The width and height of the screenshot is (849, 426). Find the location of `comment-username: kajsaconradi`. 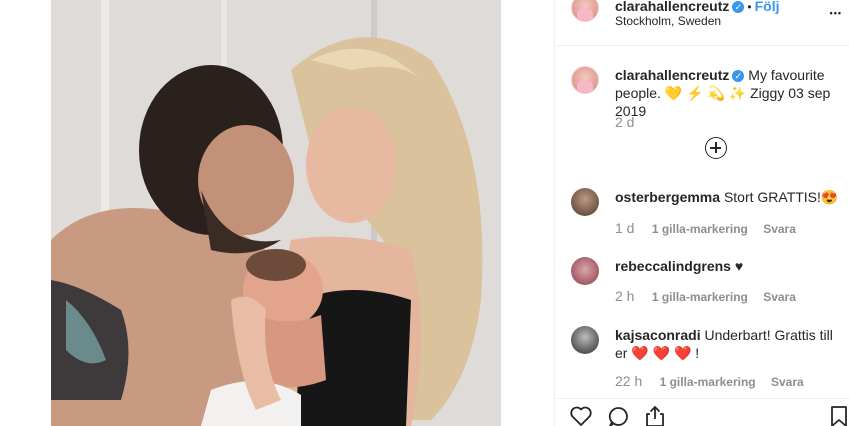

comment-username: kajsaconradi is located at coordinates (658, 335).